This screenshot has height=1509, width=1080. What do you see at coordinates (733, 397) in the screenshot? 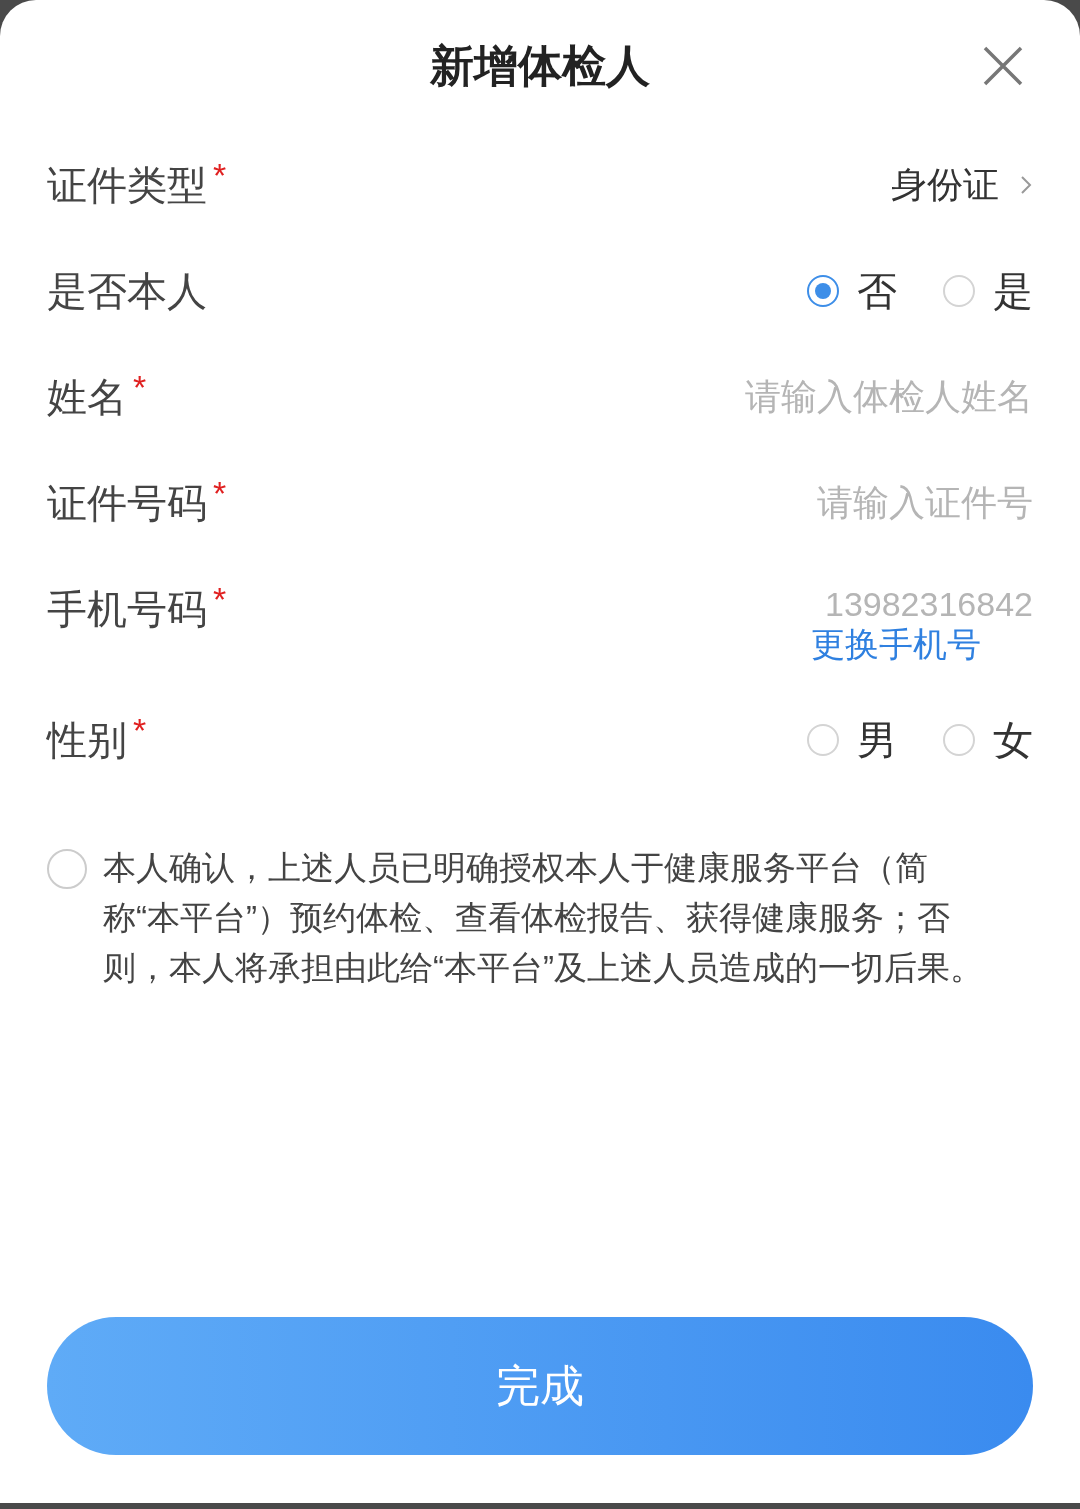
I see `text-input-field: 请输入体检人姓名` at bounding box center [733, 397].